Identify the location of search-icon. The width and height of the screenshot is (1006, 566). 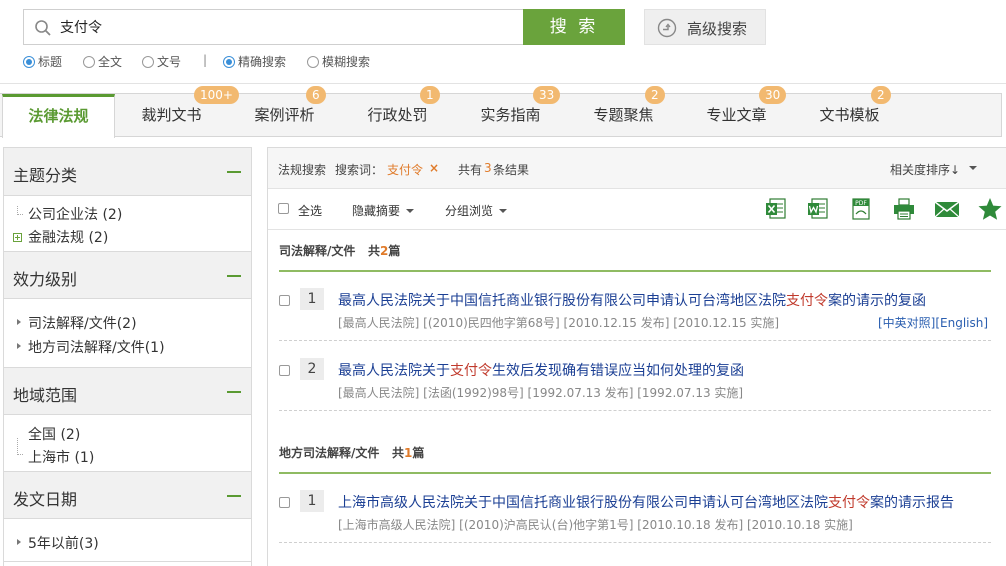
(43, 28).